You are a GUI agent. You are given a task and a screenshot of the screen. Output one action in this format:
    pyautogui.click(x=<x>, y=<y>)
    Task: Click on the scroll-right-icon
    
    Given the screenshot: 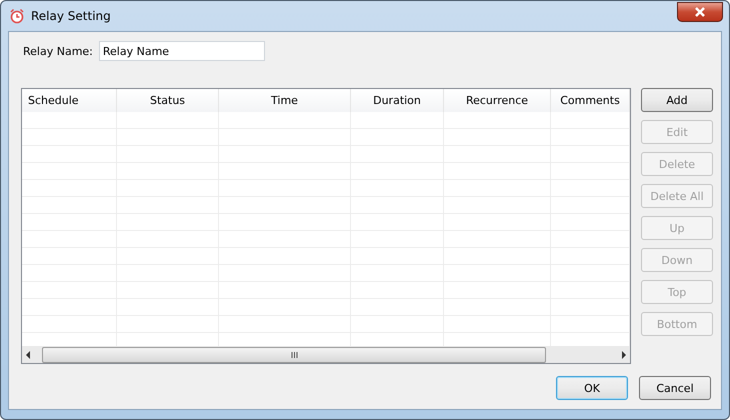 What is the action you would take?
    pyautogui.click(x=624, y=354)
    